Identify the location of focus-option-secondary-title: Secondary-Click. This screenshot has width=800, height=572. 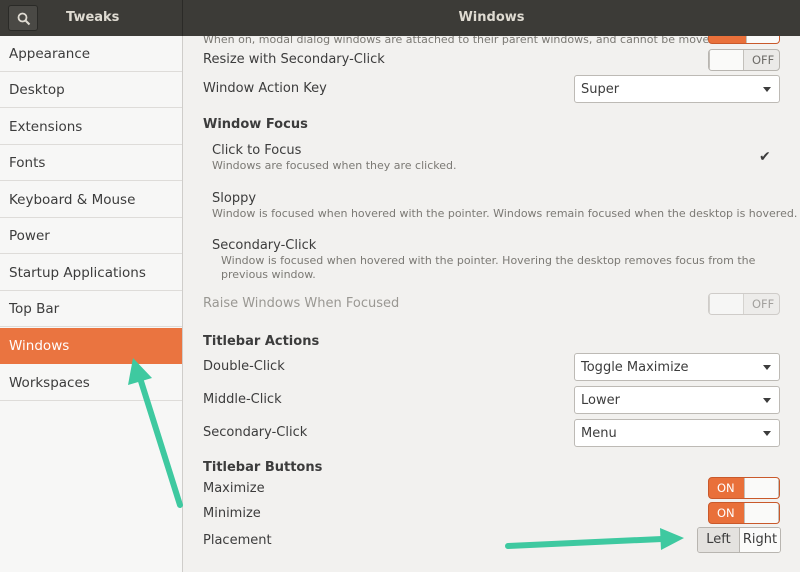
(264, 245).